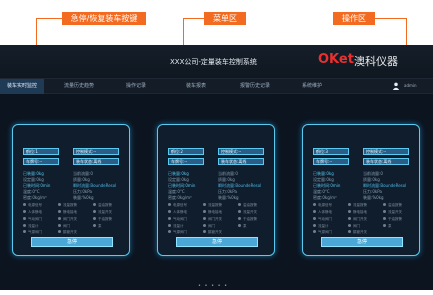  I want to click on menu-callout: 菜单区, so click(225, 18).